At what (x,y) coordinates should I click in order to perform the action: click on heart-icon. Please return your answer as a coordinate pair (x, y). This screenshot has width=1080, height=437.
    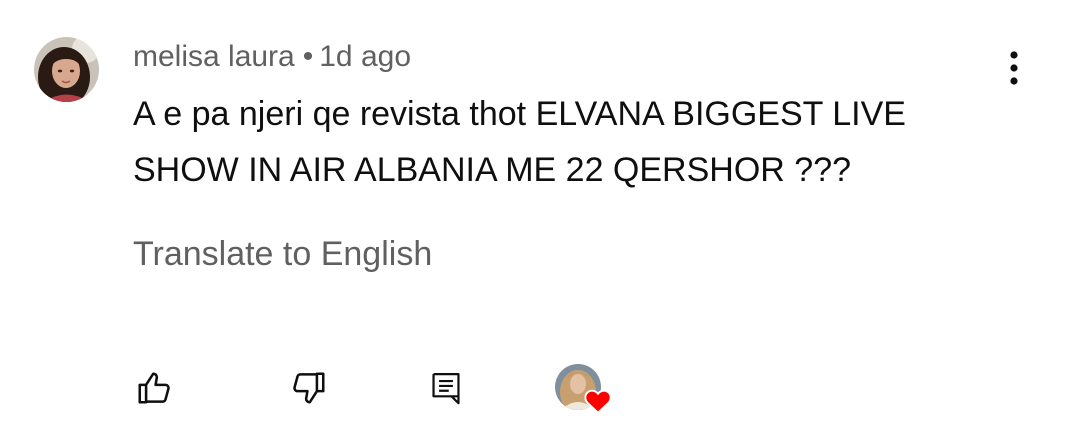
    Looking at the image, I should click on (598, 401).